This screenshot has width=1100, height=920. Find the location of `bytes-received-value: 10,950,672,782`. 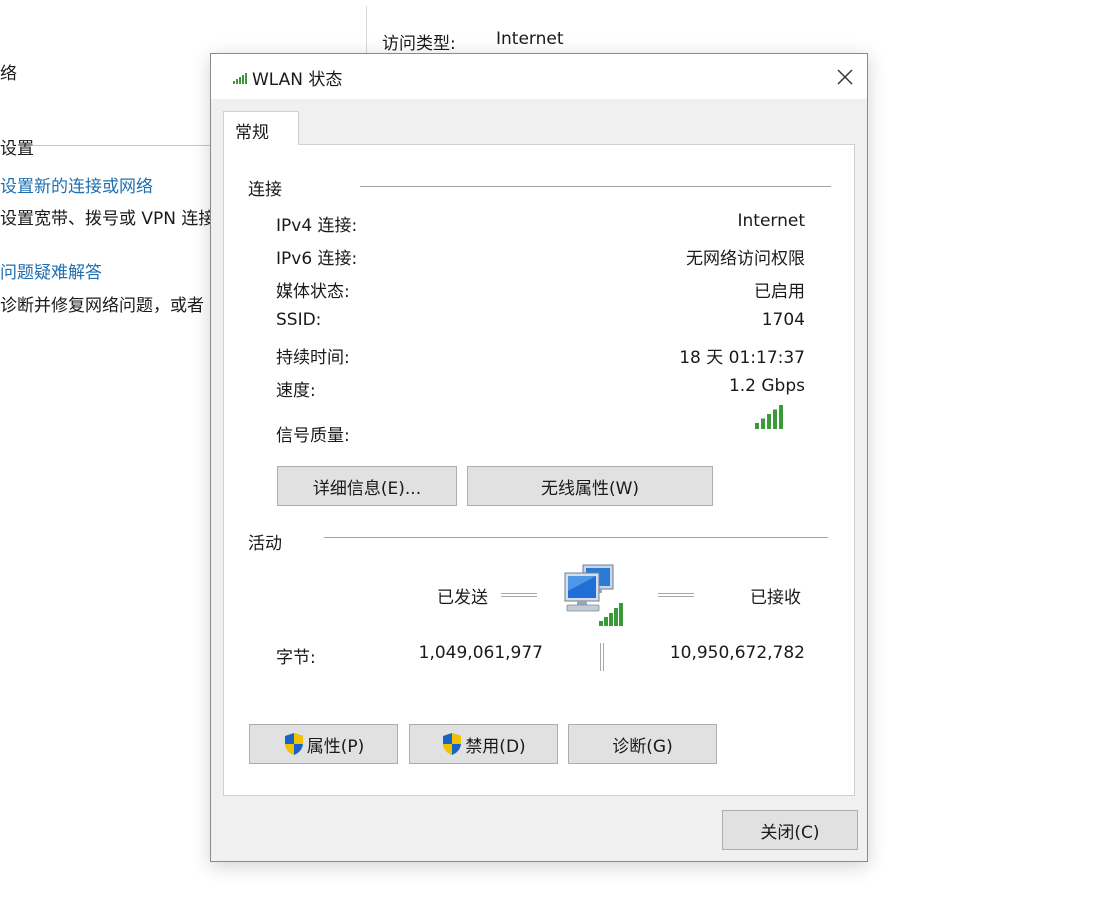

bytes-received-value: 10,950,672,782 is located at coordinates (737, 653).